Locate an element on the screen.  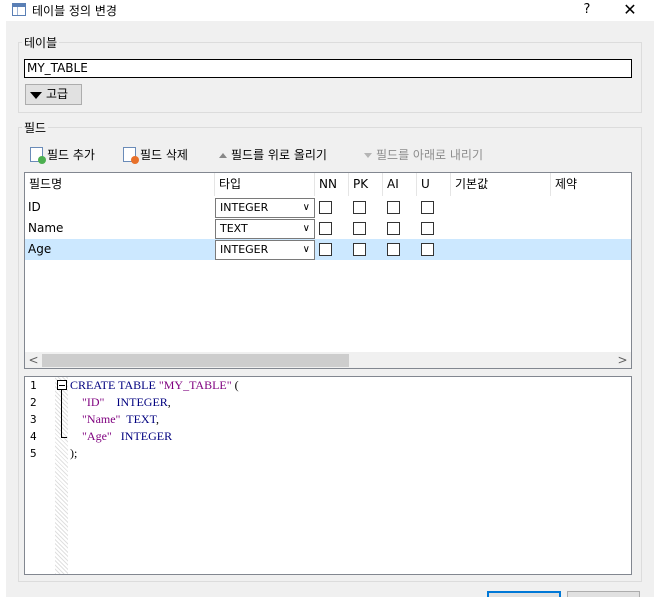
column-header-default: 기본값 is located at coordinates (501, 184).